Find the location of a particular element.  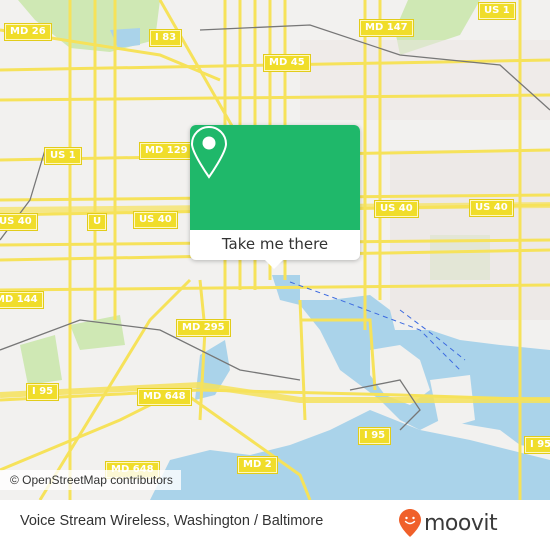

moovit-logo: moovit is located at coordinates (448, 523).